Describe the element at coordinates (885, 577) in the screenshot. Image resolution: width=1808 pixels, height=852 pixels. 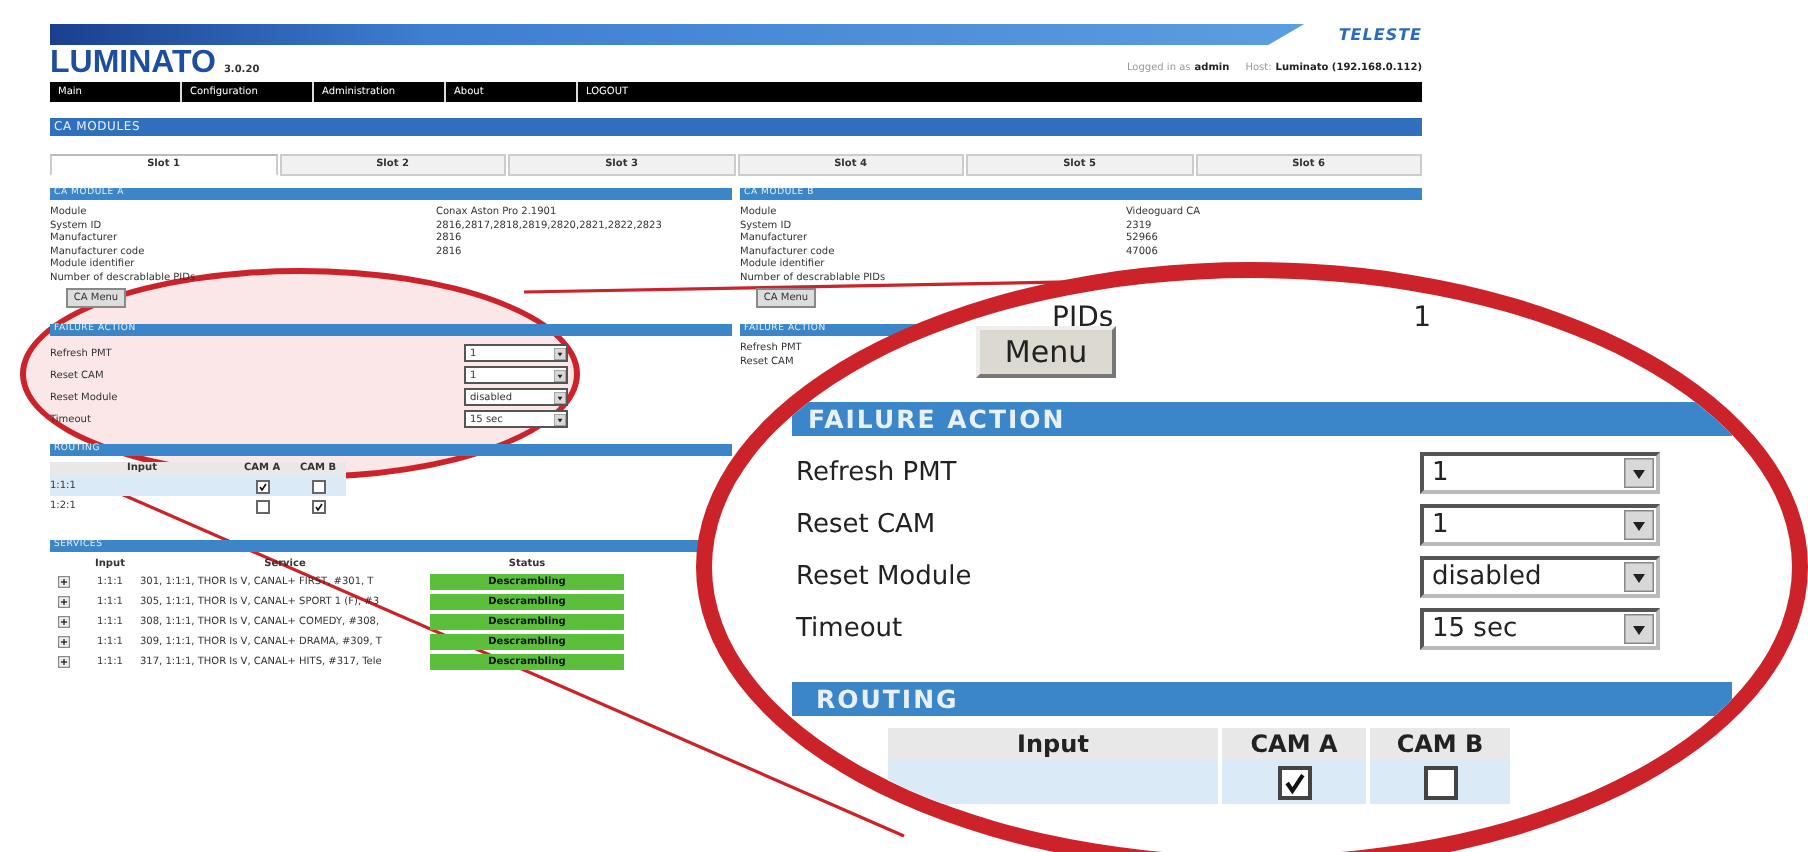
I see `field-label: Reset Module` at that location.